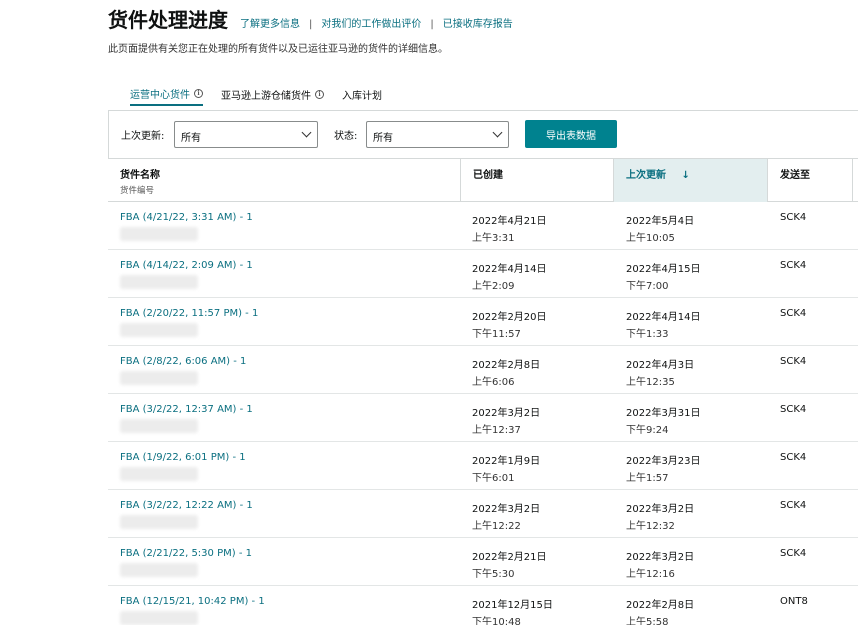  I want to click on column-header-created: 已创建, so click(536, 180).